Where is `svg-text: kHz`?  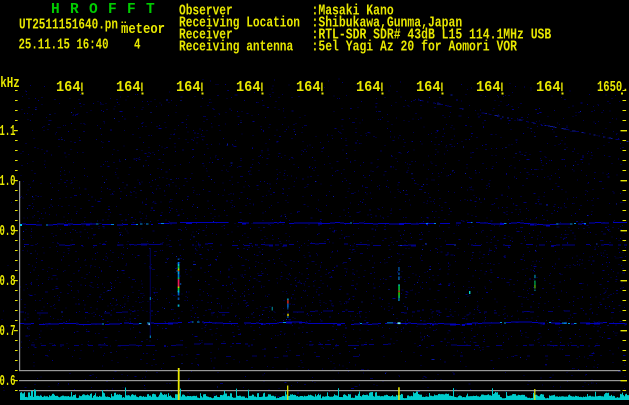 svg-text: kHz is located at coordinates (10, 84).